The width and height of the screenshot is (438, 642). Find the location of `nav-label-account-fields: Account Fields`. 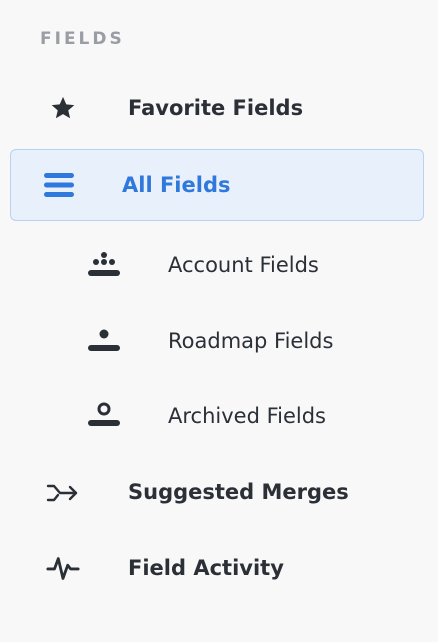

nav-label-account-fields: Account Fields is located at coordinates (243, 265).